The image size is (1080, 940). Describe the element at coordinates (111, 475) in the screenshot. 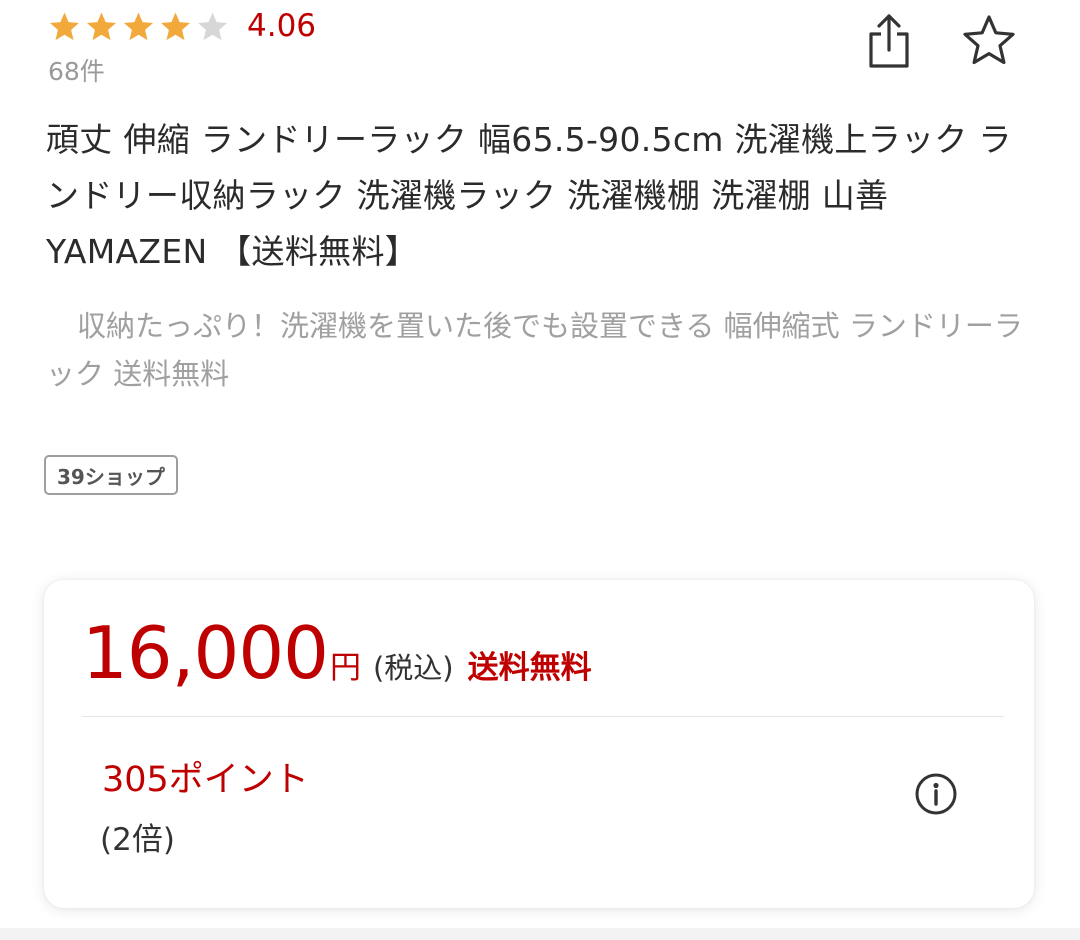

I see `shop-badge-39: 39ショップ` at that location.